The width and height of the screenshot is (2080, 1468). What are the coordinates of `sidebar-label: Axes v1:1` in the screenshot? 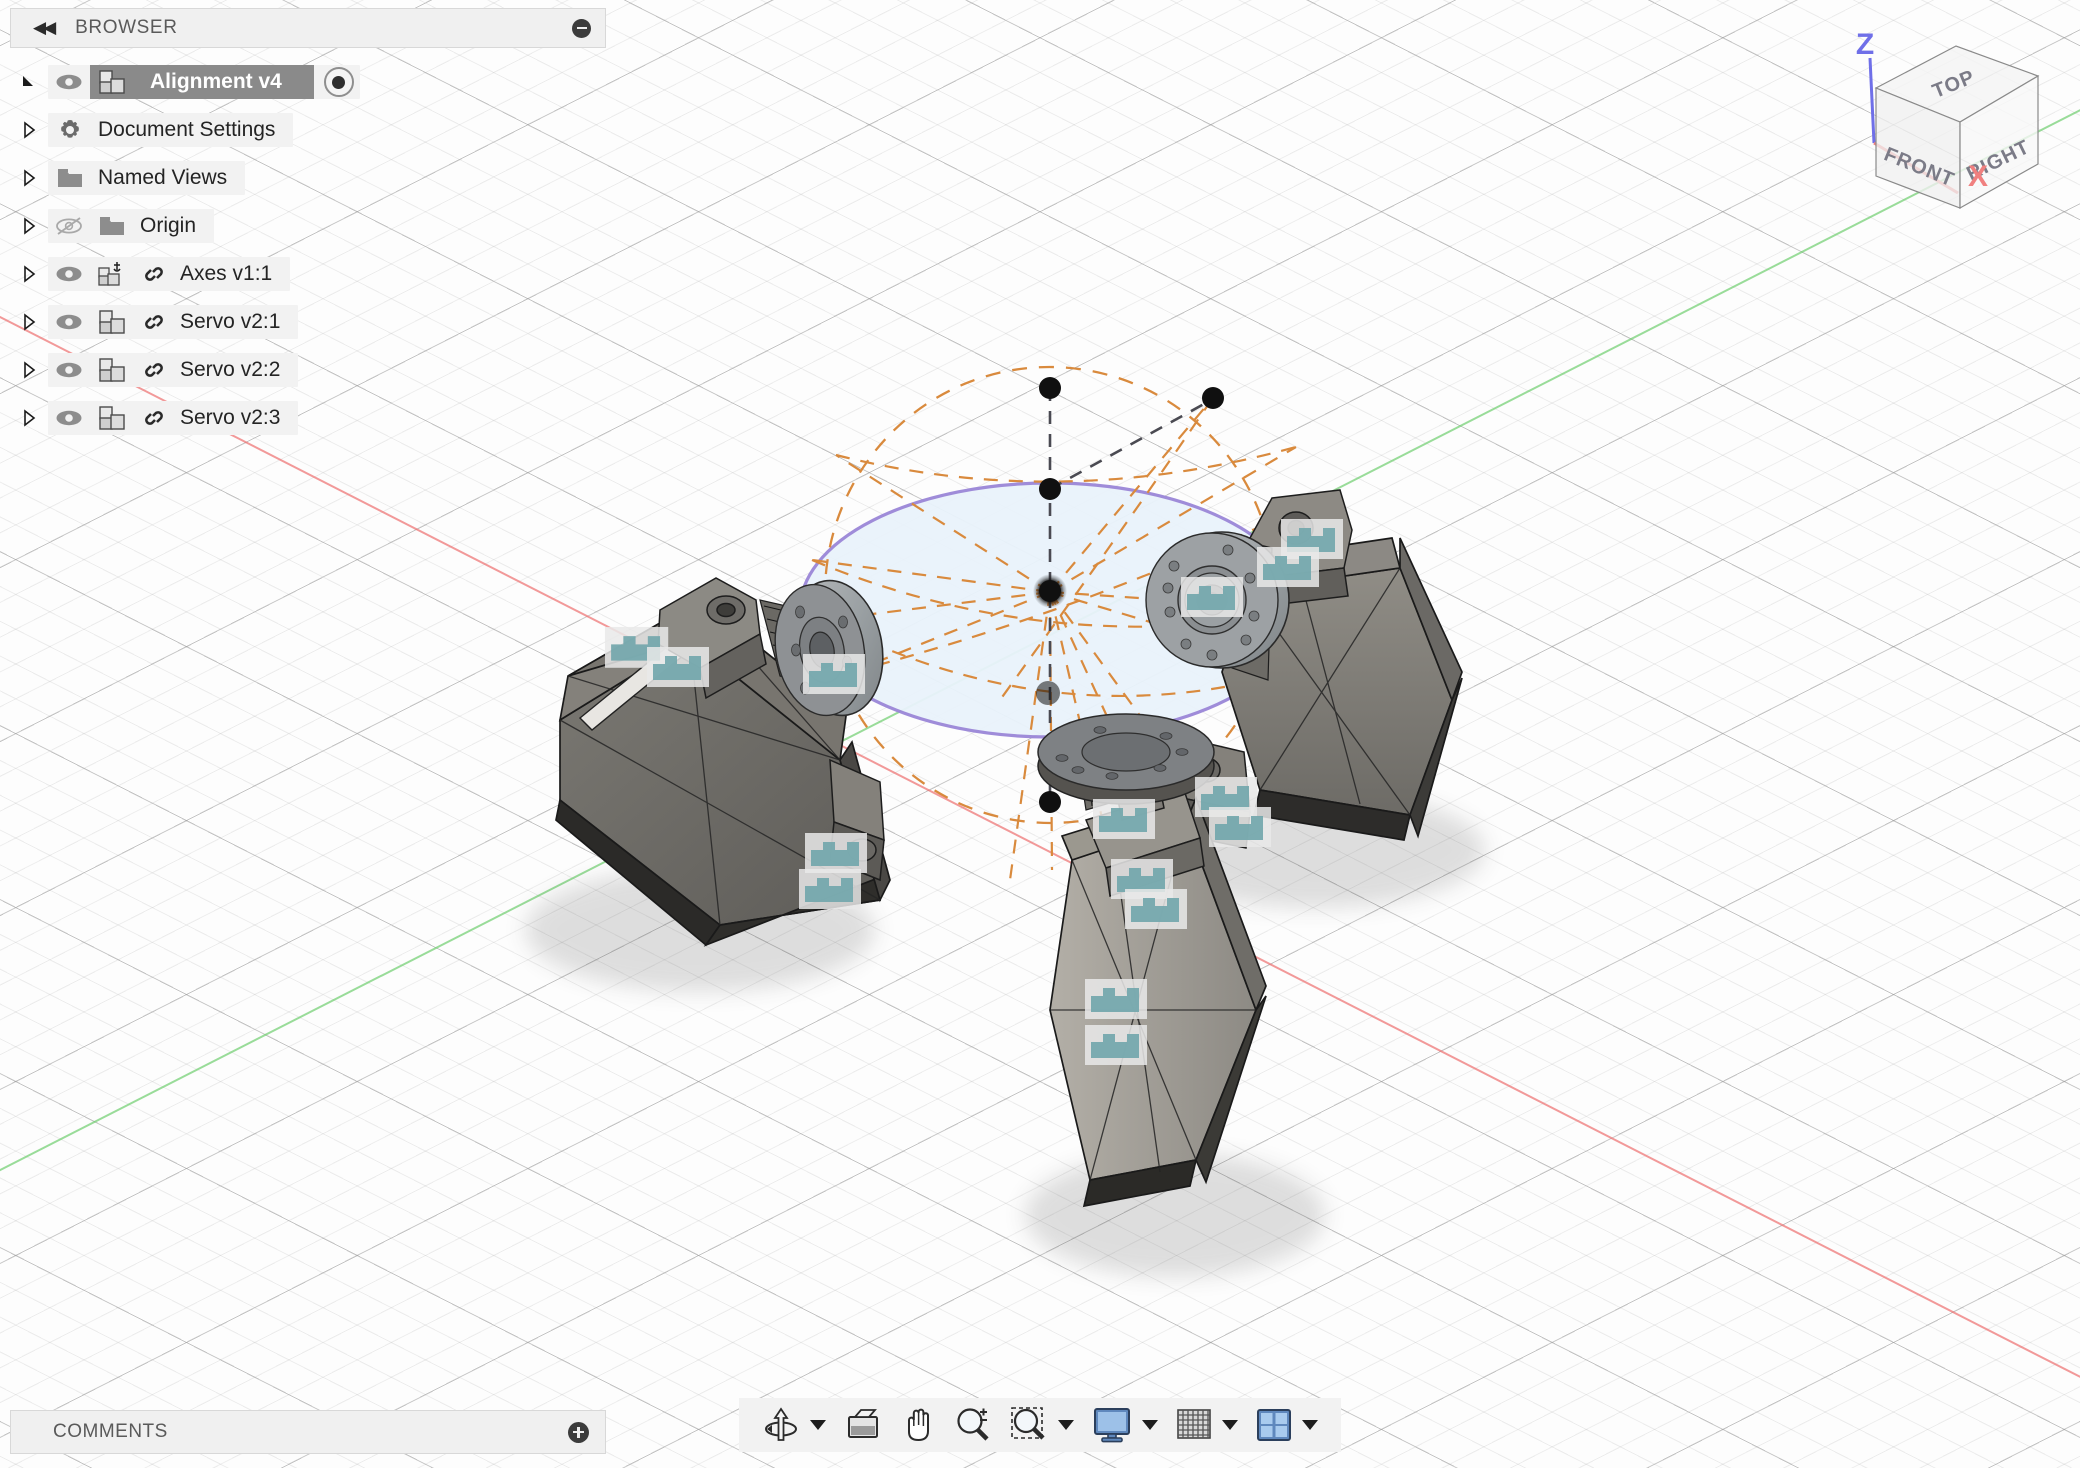 It's located at (226, 273).